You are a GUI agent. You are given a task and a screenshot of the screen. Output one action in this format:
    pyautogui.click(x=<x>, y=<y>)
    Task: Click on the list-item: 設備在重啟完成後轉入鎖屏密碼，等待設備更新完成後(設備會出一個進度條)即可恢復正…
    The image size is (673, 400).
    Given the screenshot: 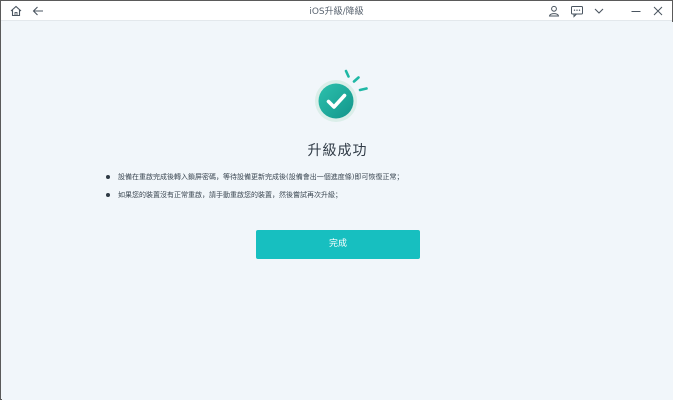 What is the action you would take?
    pyautogui.click(x=336, y=177)
    